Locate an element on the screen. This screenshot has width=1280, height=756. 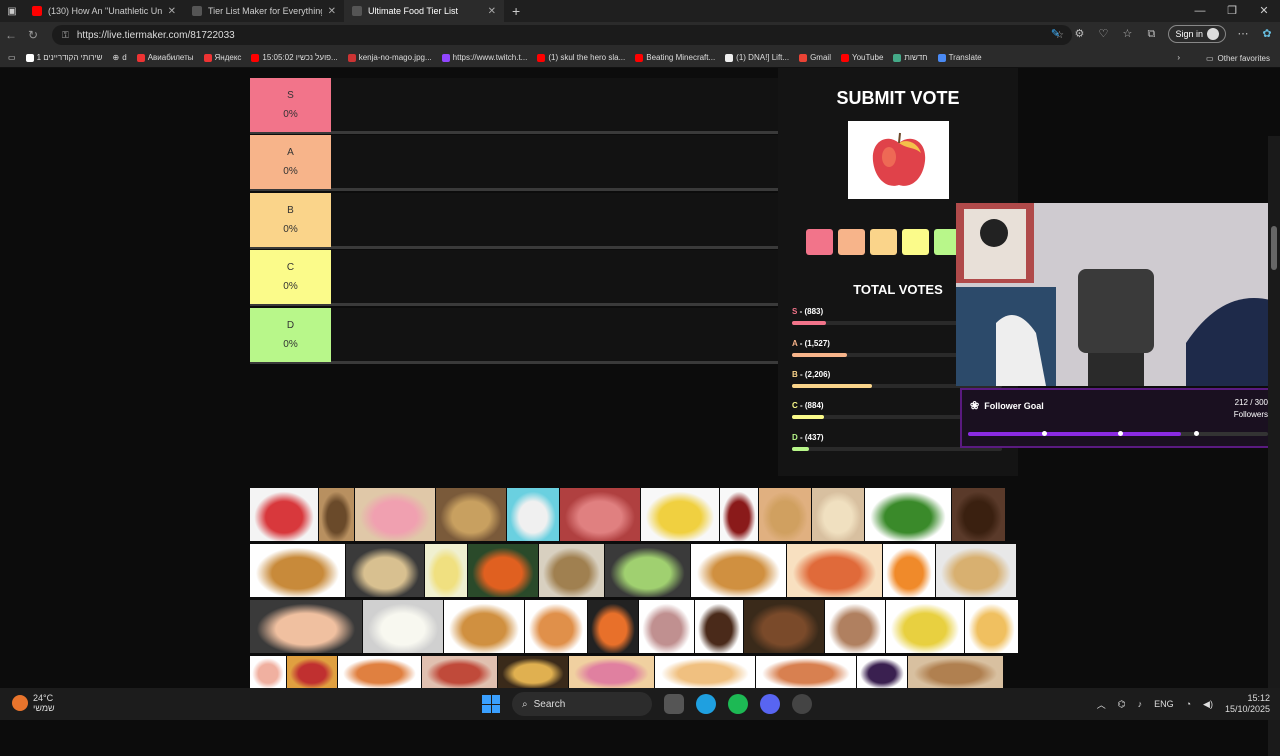
refresh-button: ↻ is located at coordinates (33, 35).